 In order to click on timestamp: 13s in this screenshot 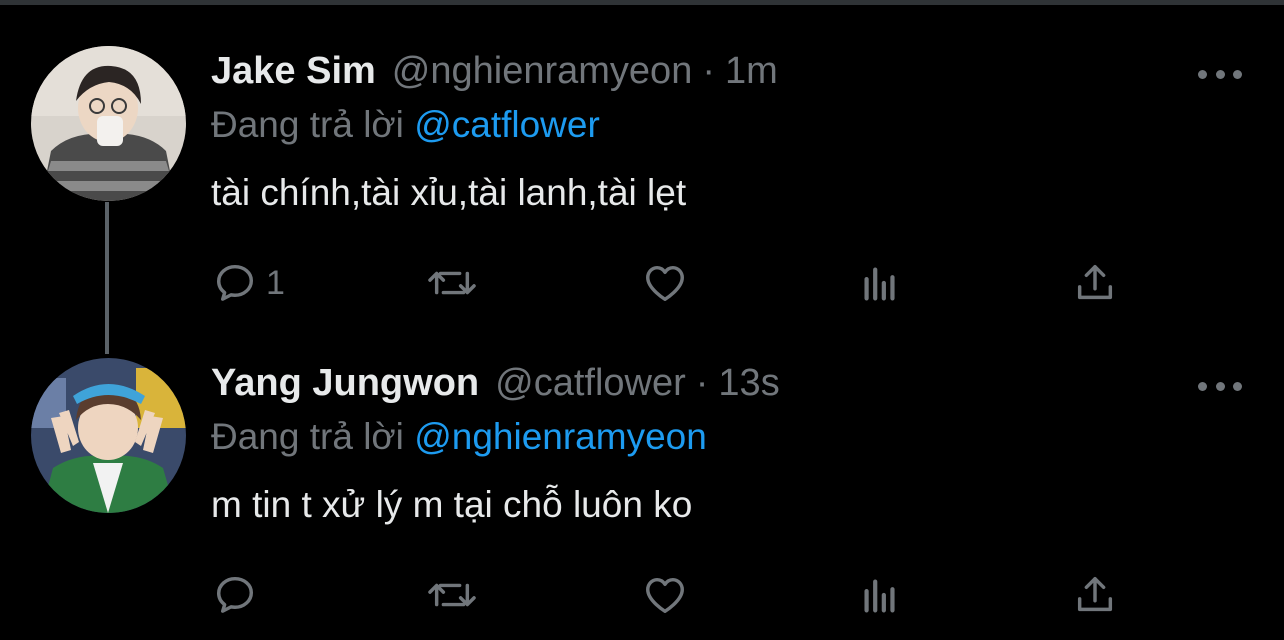, I will do `click(748, 383)`.